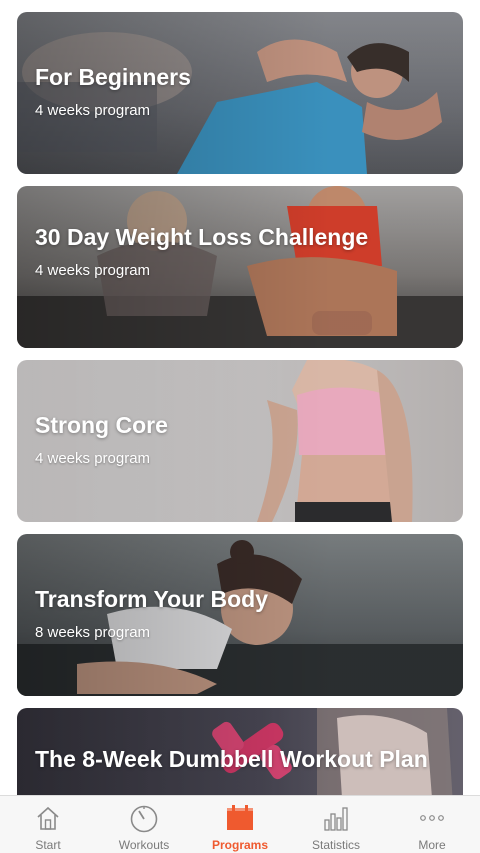 This screenshot has height=853, width=480. What do you see at coordinates (432, 845) in the screenshot?
I see `tab-label: More` at bounding box center [432, 845].